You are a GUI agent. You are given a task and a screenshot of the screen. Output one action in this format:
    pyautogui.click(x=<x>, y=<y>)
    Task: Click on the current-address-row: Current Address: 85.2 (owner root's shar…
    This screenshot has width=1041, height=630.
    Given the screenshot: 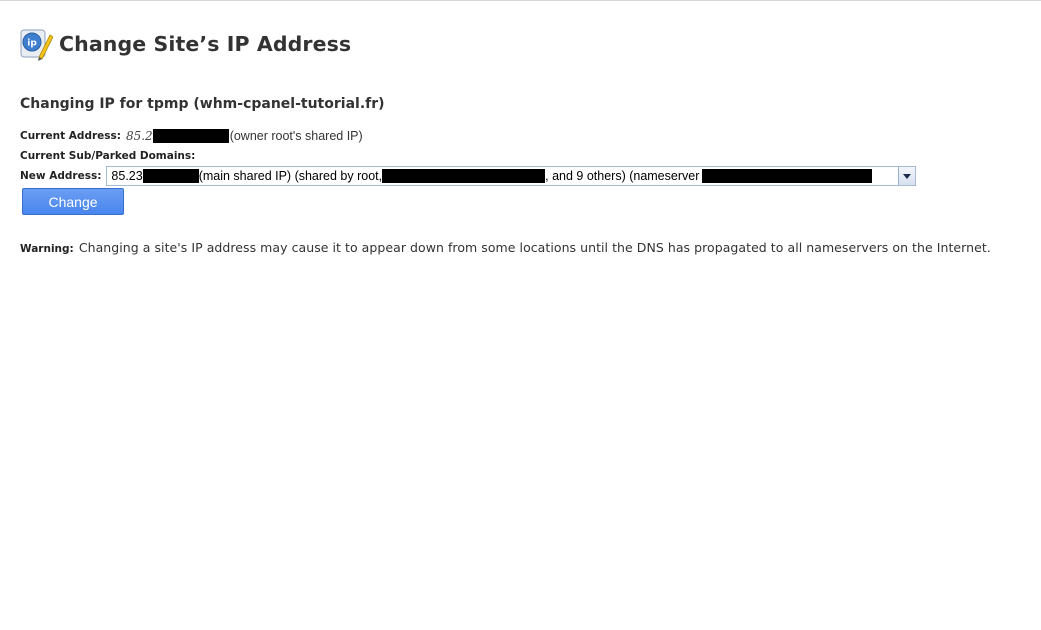 What is the action you would take?
    pyautogui.click(x=191, y=136)
    